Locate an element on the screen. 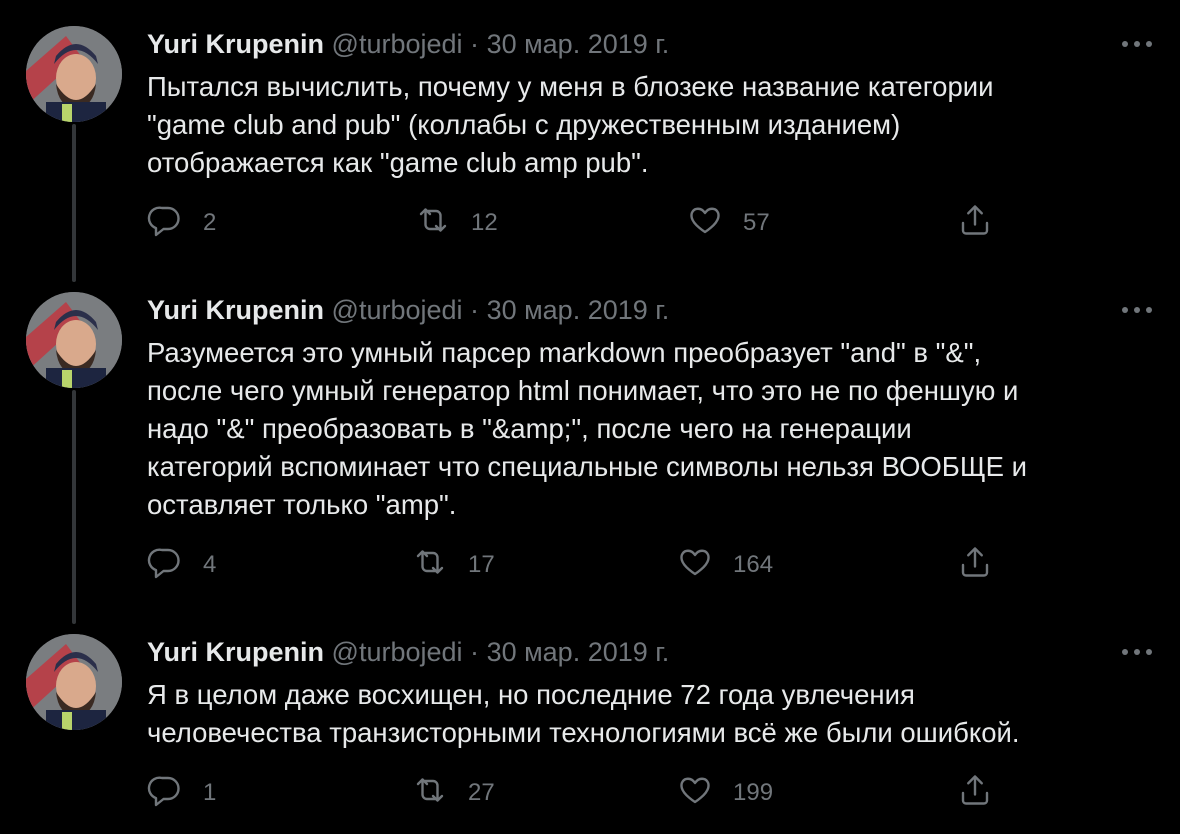 The image size is (1180, 834). tweet-actions: 4 17 164 is located at coordinates (577, 565).